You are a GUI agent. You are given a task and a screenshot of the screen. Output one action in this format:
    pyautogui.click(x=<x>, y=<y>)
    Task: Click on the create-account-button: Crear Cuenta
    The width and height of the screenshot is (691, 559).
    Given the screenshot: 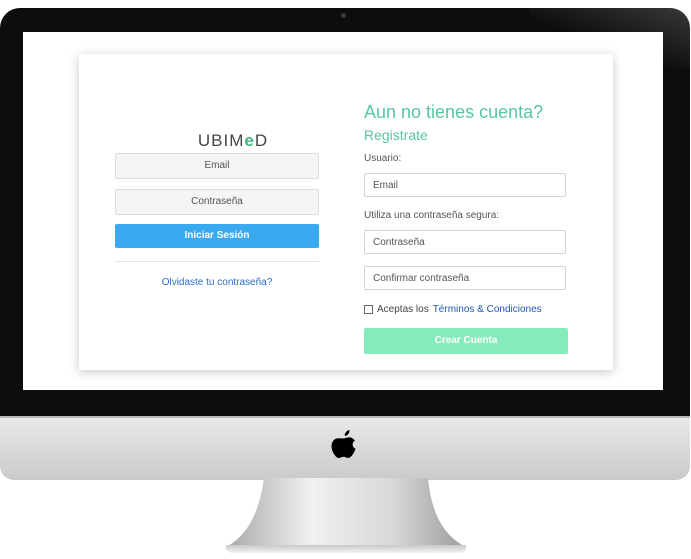 What is the action you would take?
    pyautogui.click(x=466, y=341)
    